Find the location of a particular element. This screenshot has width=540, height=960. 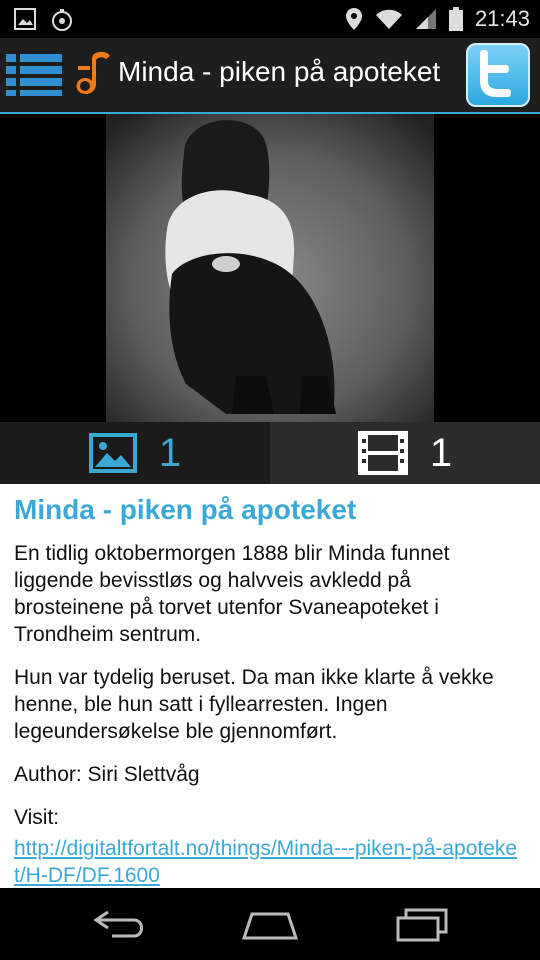

battery-icon is located at coordinates (455, 19).